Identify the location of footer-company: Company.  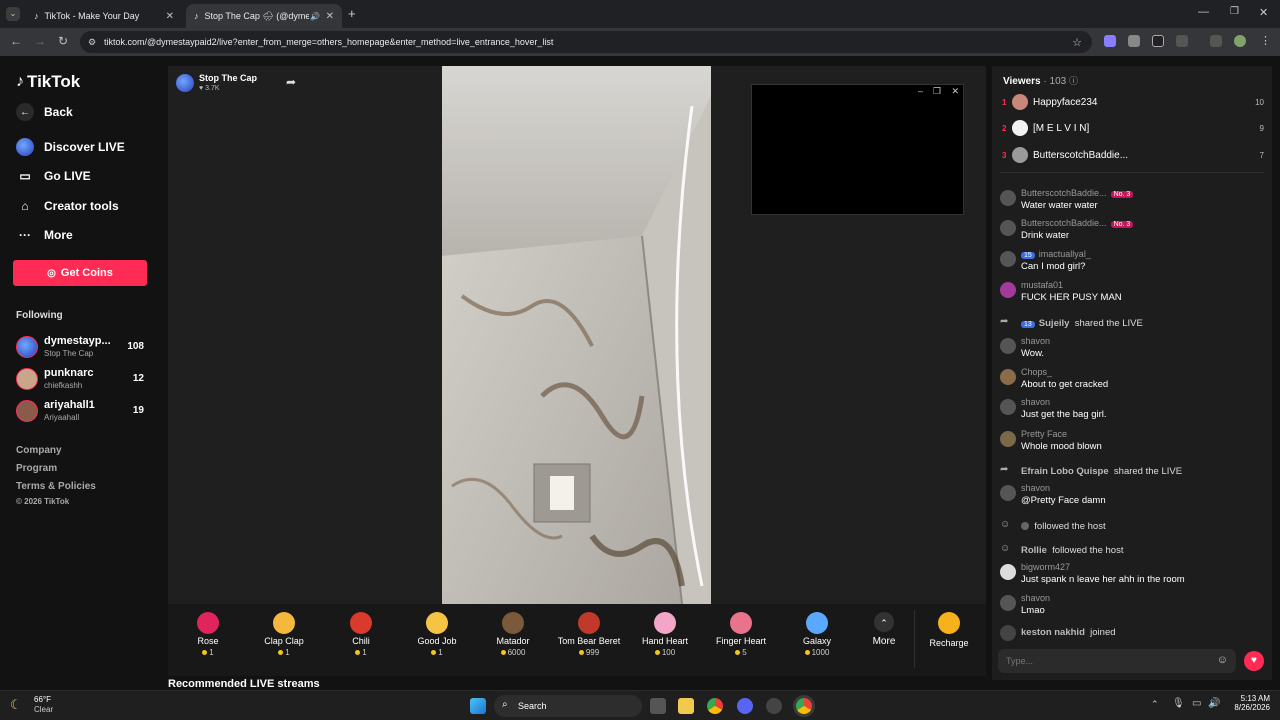
(39, 450).